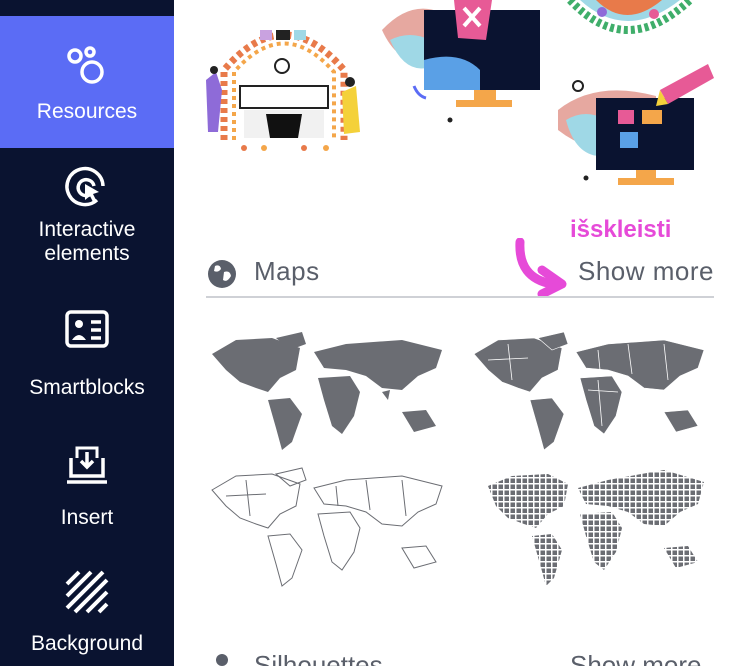  What do you see at coordinates (636, 658) in the screenshot?
I see `next-section-show-more: Show more` at bounding box center [636, 658].